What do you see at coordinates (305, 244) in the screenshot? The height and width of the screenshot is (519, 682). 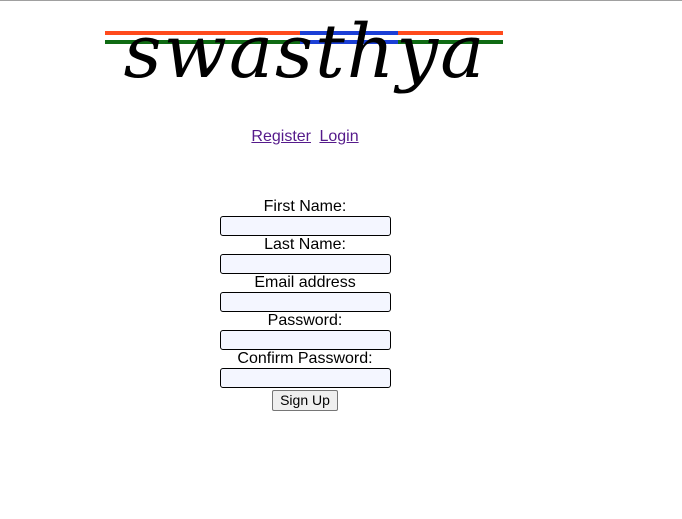 I see `last-name-label: Last Name:` at bounding box center [305, 244].